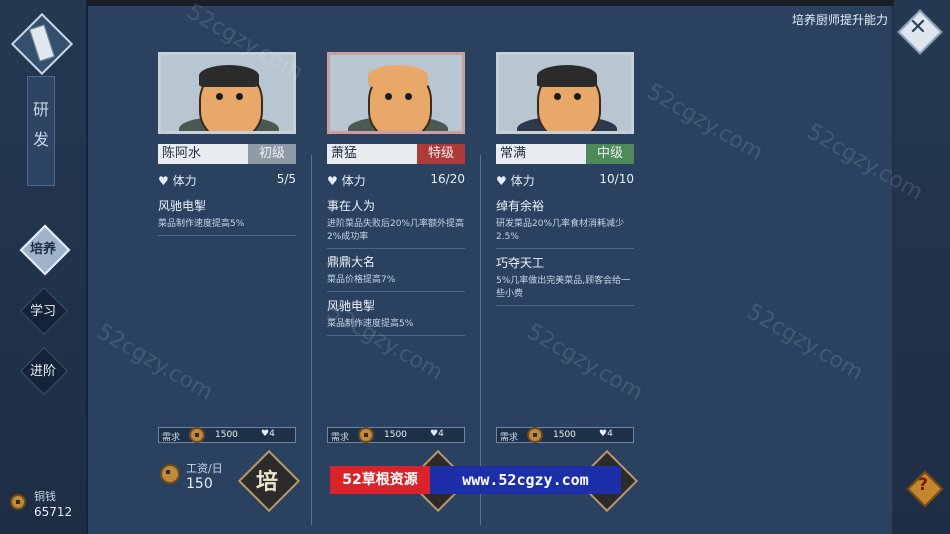  I want to click on stamina-value: 5/5, so click(286, 179).